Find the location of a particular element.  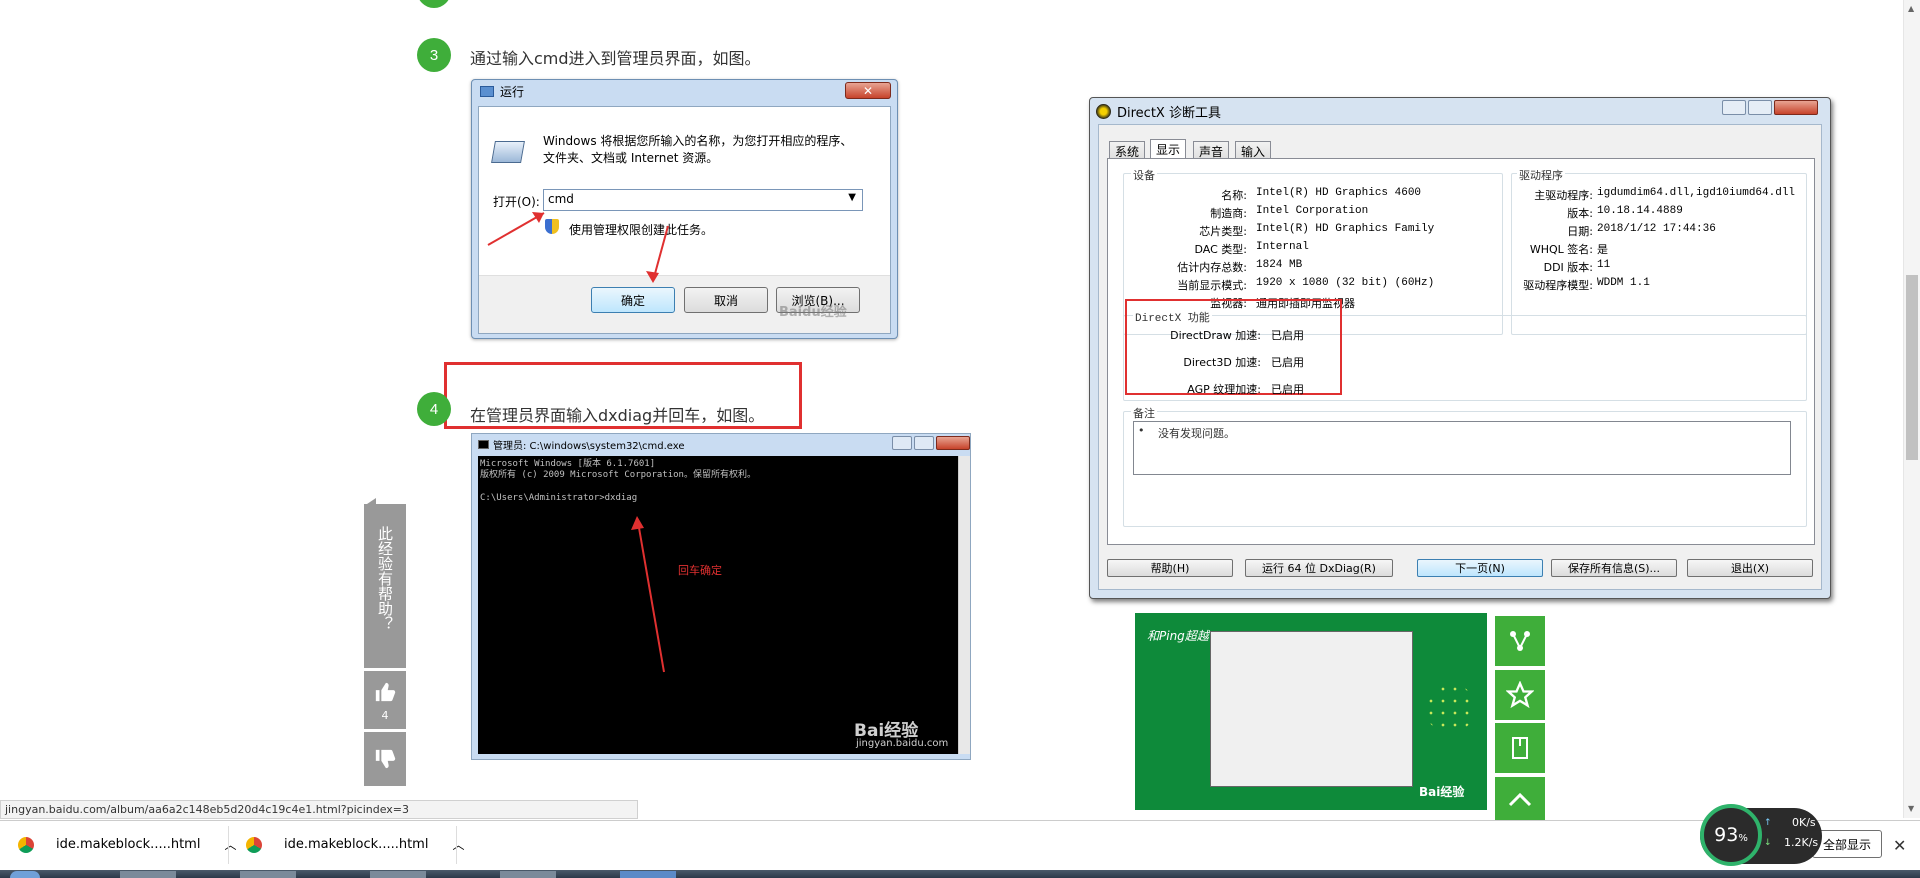

notes-box: • 没有发现问题。 is located at coordinates (1462, 448).